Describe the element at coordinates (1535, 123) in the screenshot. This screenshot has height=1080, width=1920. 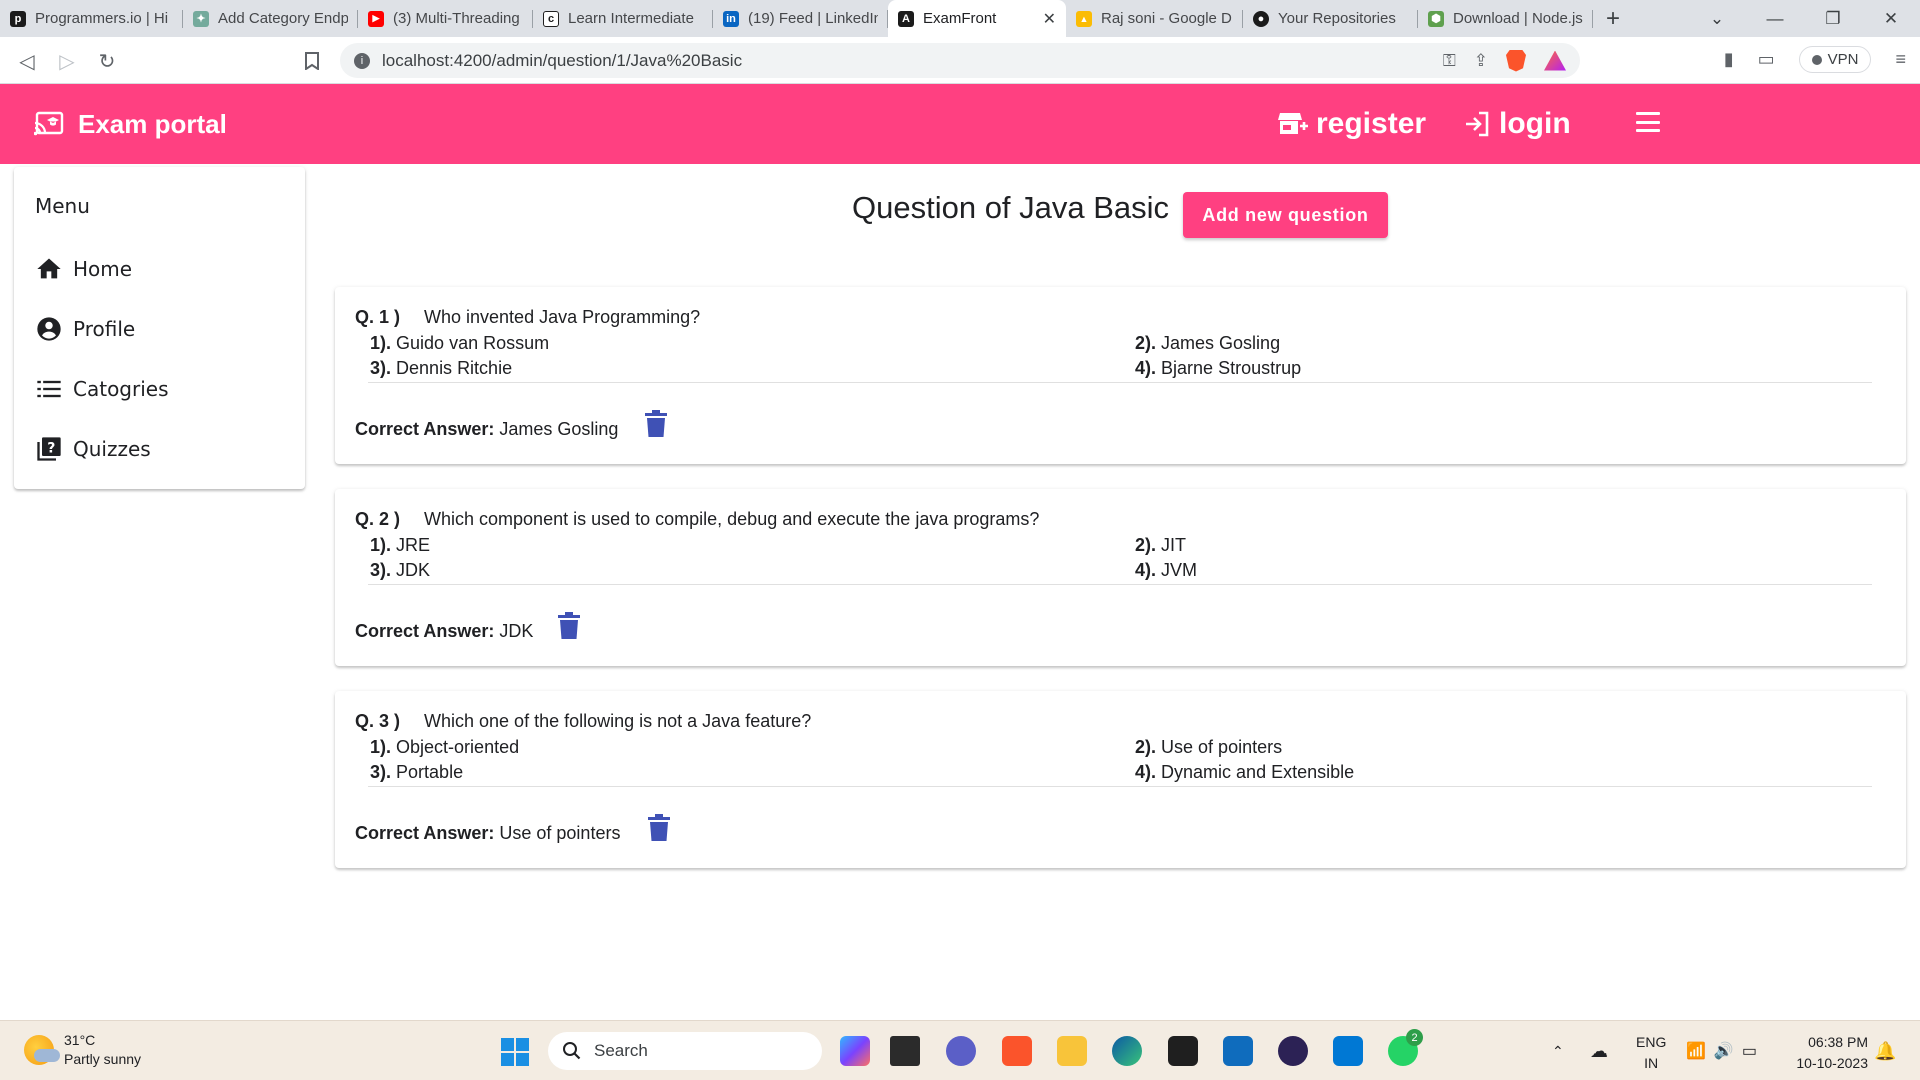
I see `login-label: login` at that location.